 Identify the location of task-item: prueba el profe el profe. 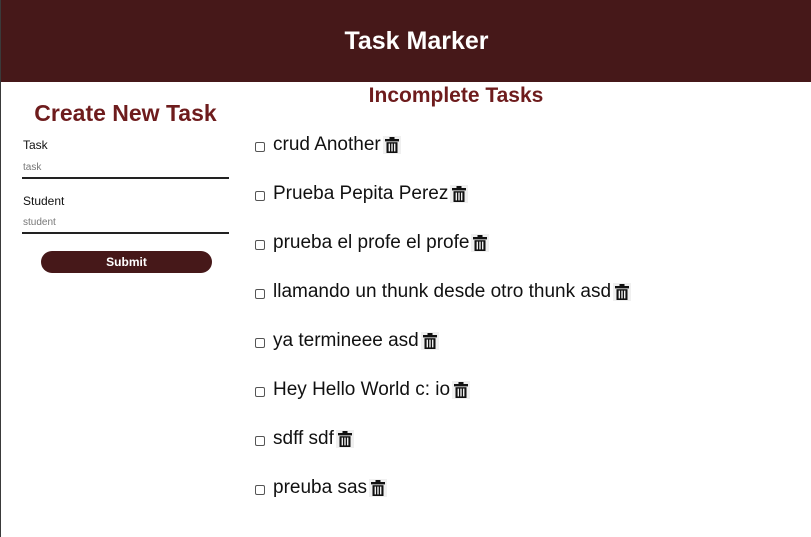
(442, 250).